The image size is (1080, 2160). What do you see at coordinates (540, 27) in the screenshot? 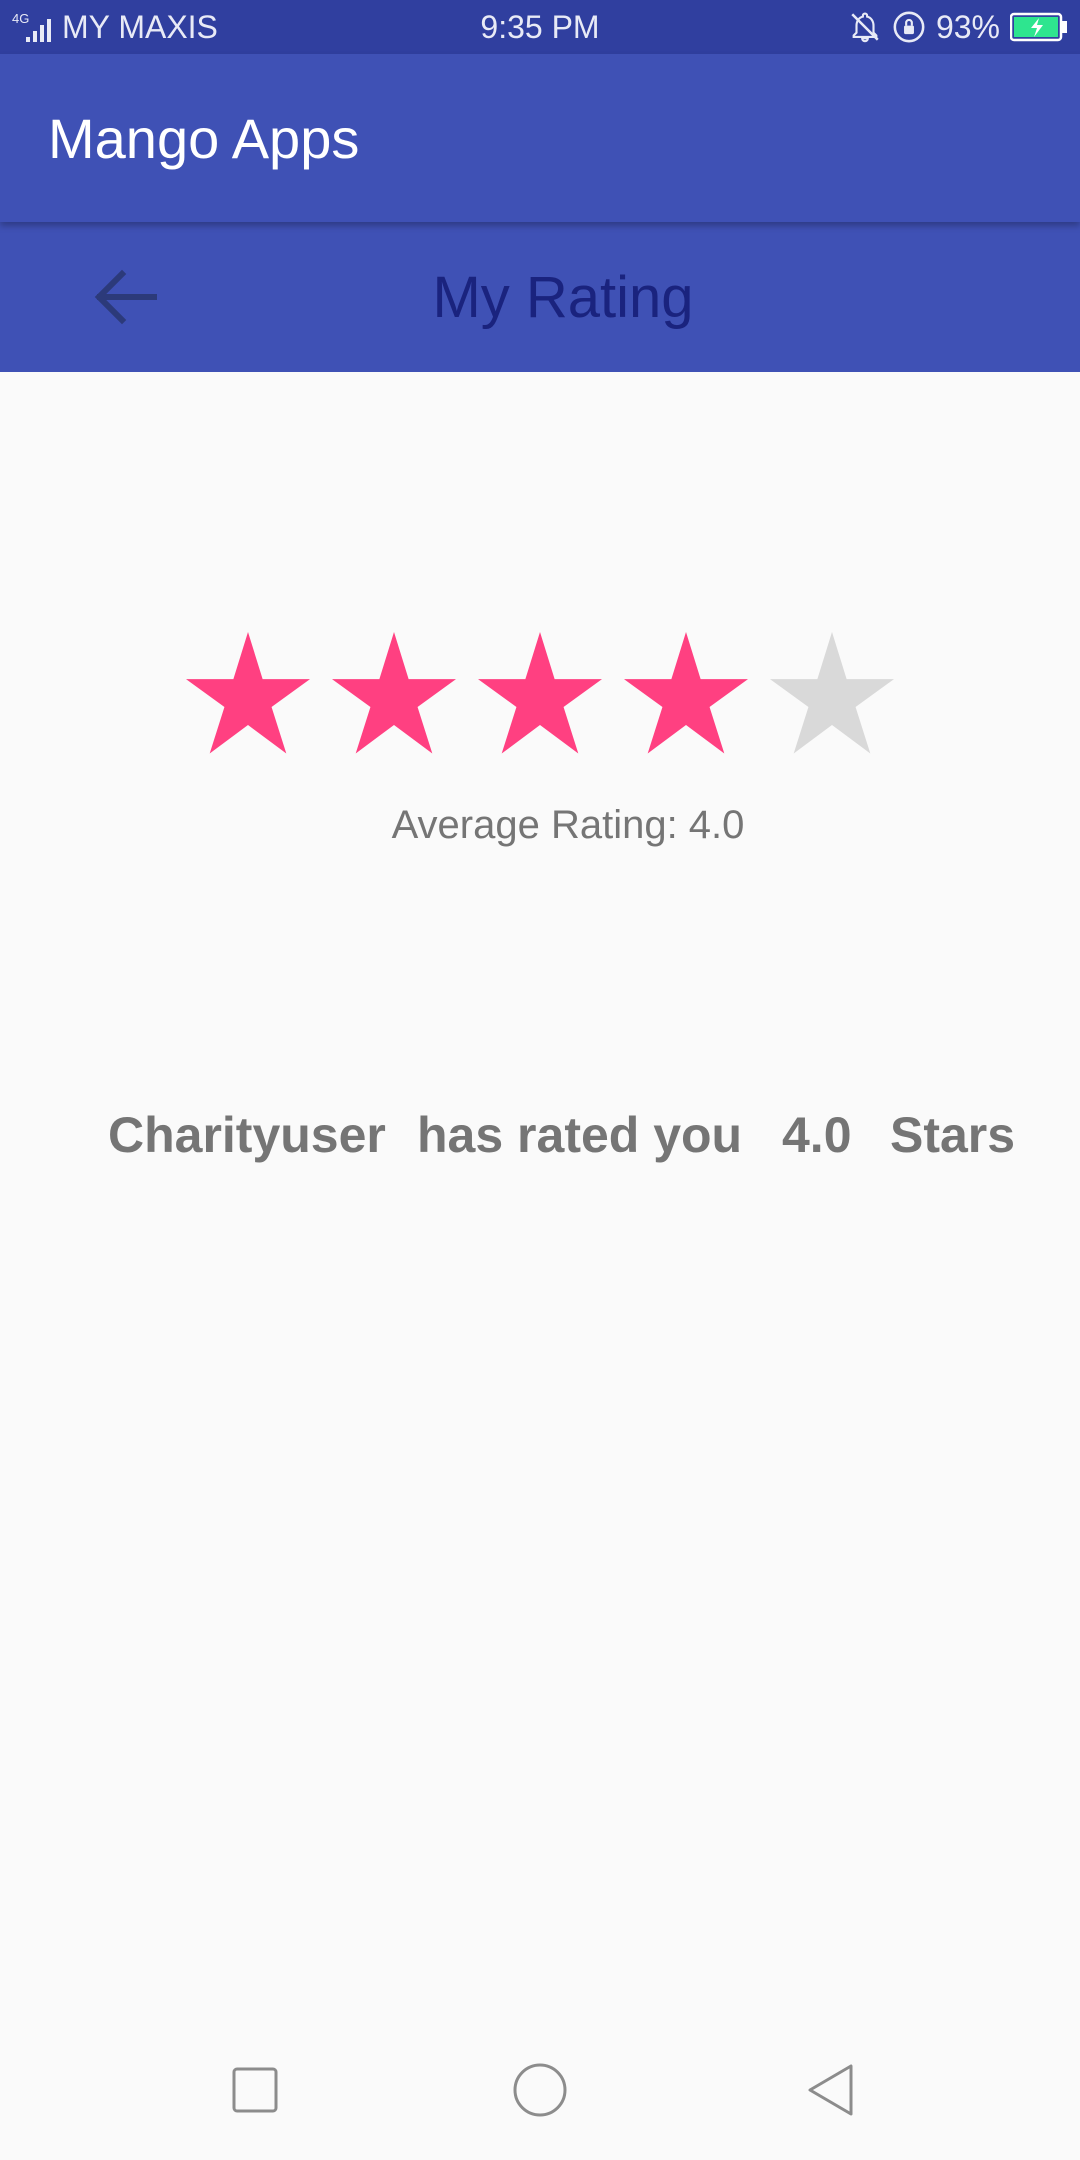
I see `status-bar: 4G MY MAXIS 9:35 PM 93%` at bounding box center [540, 27].